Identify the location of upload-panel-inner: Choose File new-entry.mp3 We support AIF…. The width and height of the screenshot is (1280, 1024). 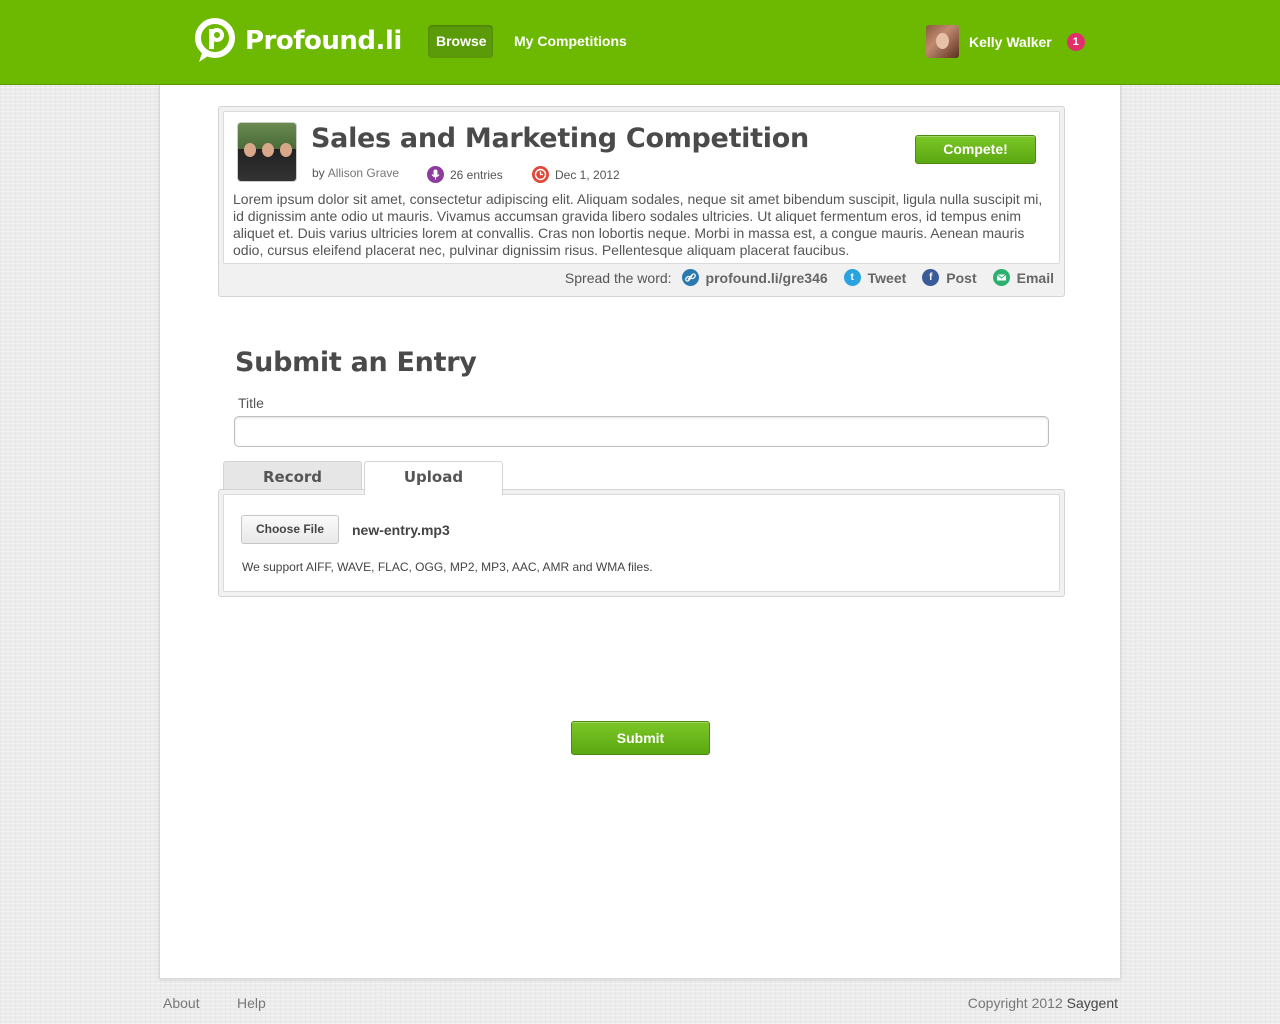
(641, 543).